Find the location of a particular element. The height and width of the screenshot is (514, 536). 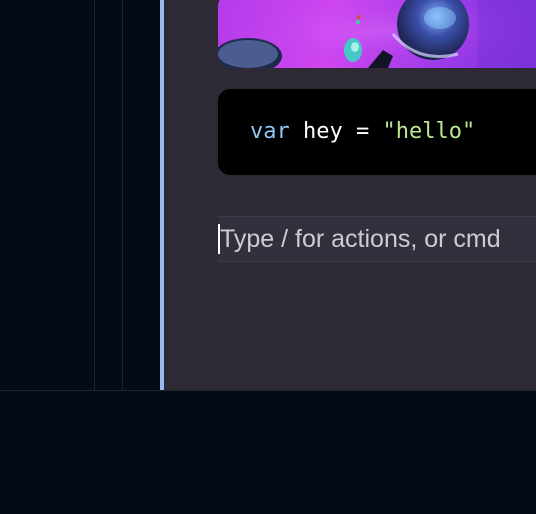

code-operator: = is located at coordinates (363, 131).